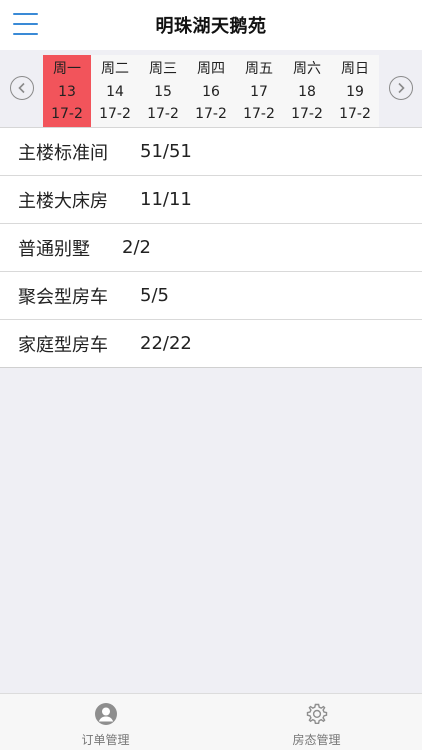  I want to click on tab-bar: 订单管理 房态管理, so click(211, 721).